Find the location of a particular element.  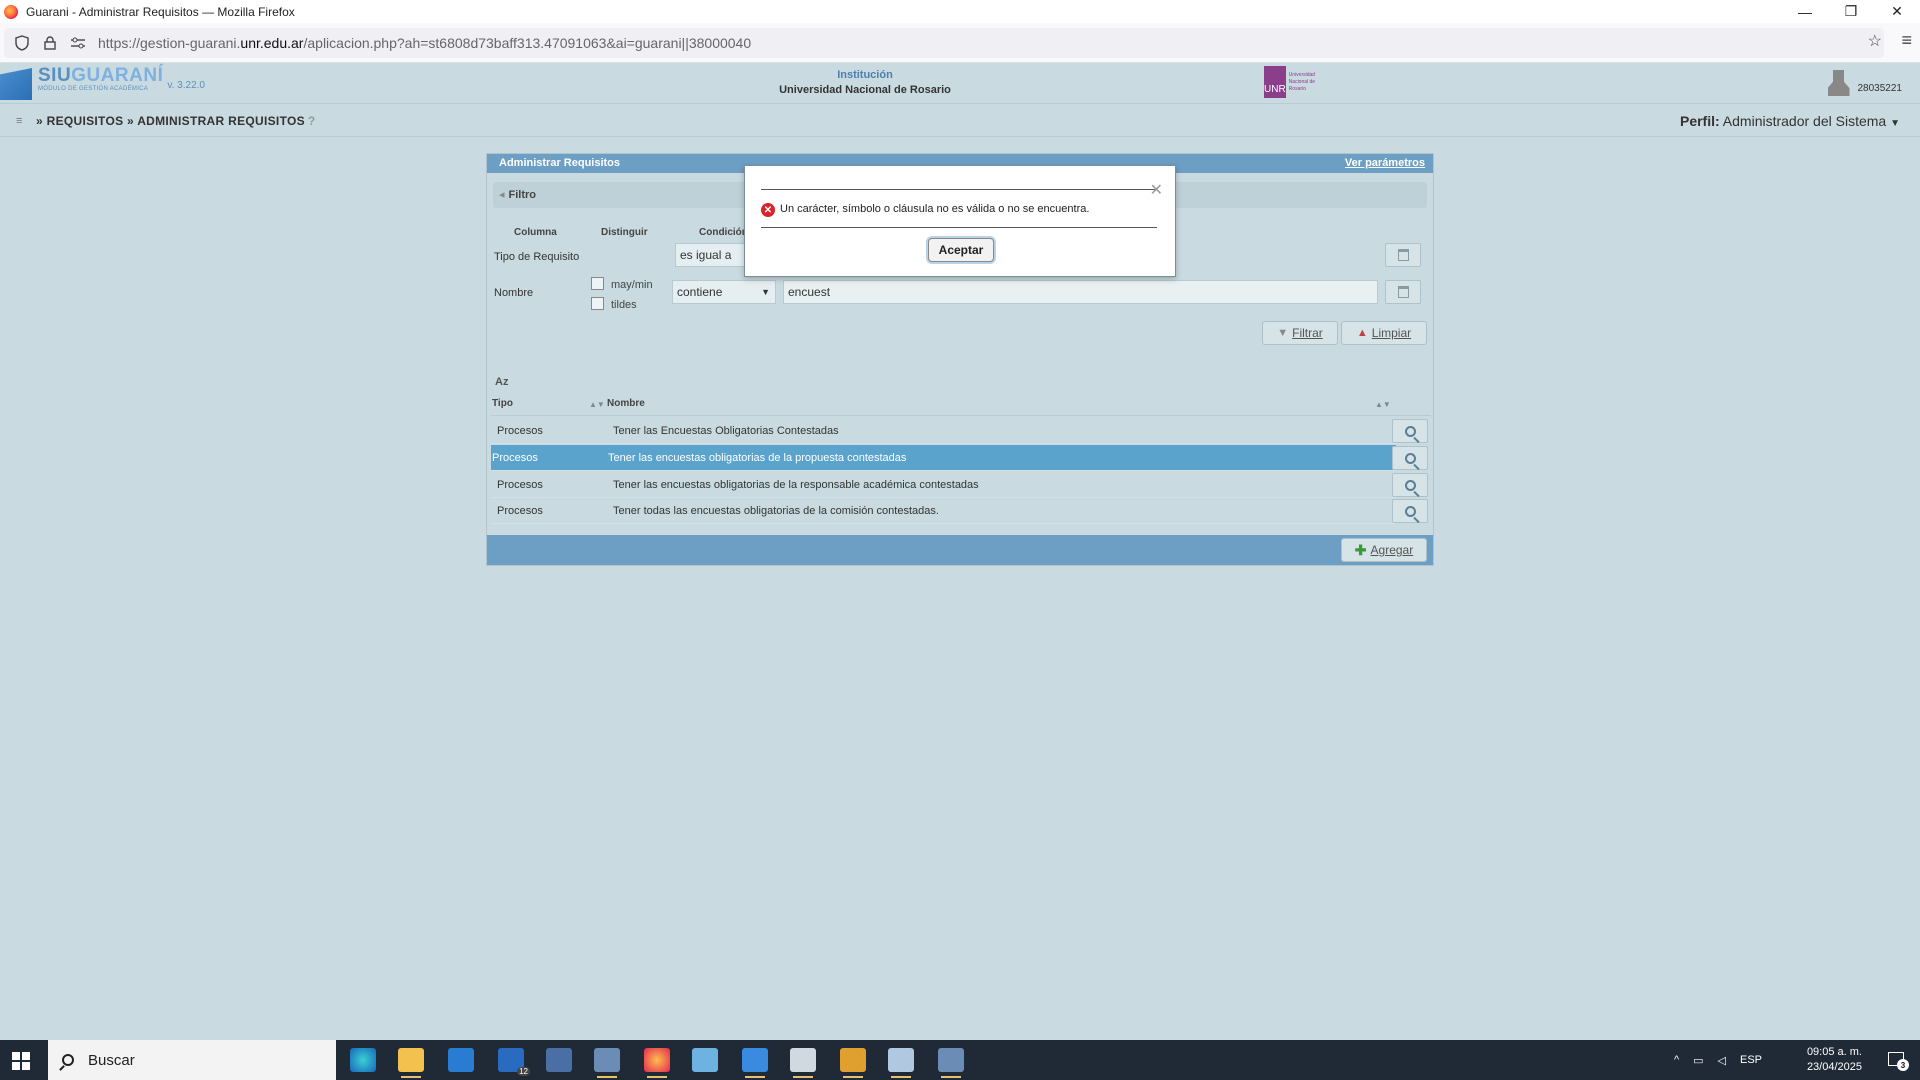

restore-button: ❐ is located at coordinates (1851, 11).